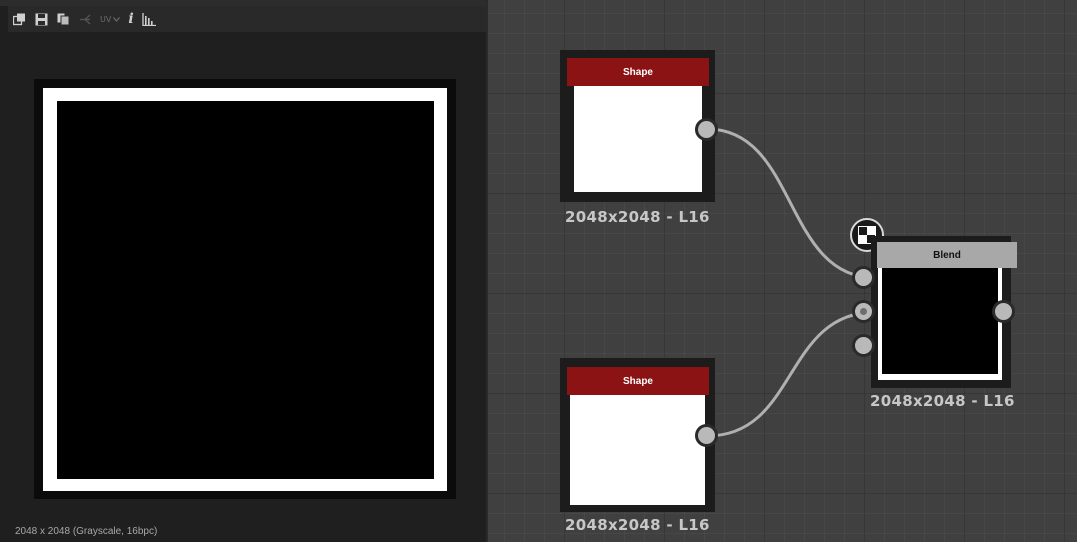 The image size is (1077, 542). What do you see at coordinates (85, 19) in the screenshot?
I see `tiling-icon` at bounding box center [85, 19].